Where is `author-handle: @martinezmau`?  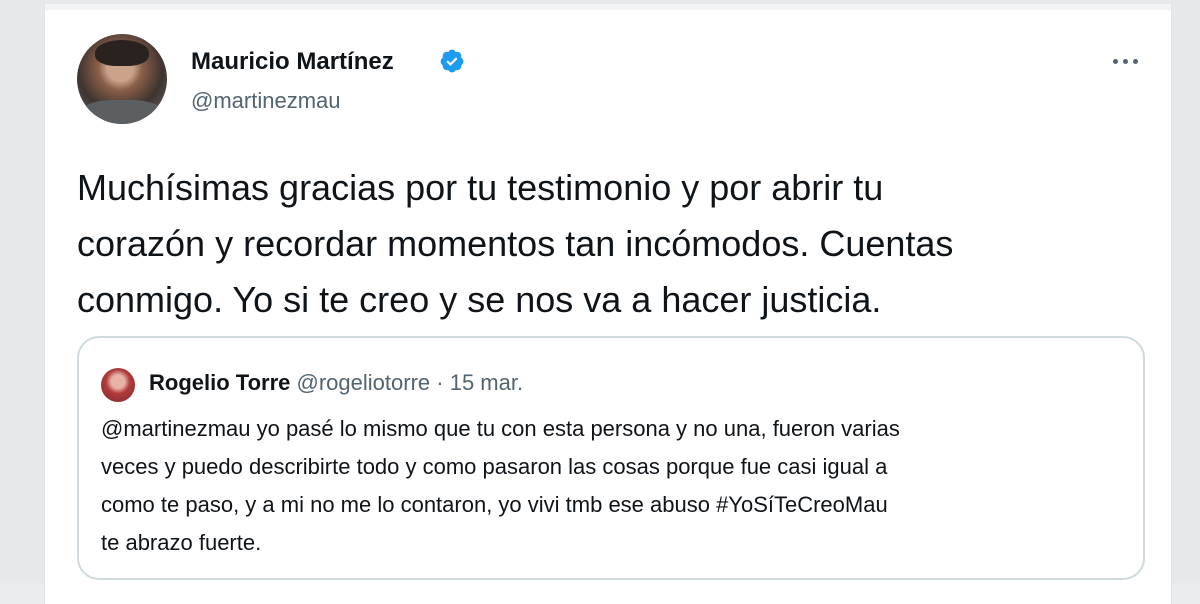
author-handle: @martinezmau is located at coordinates (266, 101).